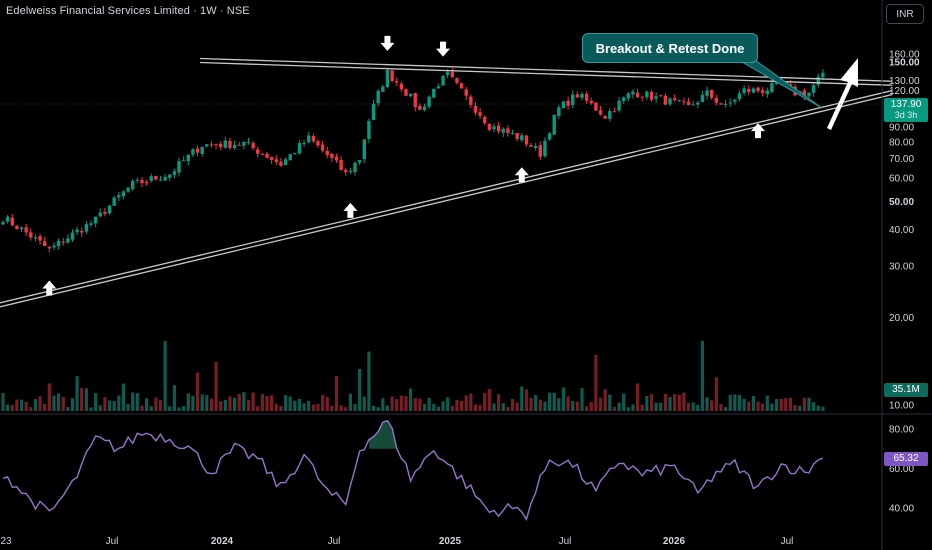 The width and height of the screenshot is (932, 550). Describe the element at coordinates (6, 541) in the screenshot. I see `time-tick-label: 23` at that location.